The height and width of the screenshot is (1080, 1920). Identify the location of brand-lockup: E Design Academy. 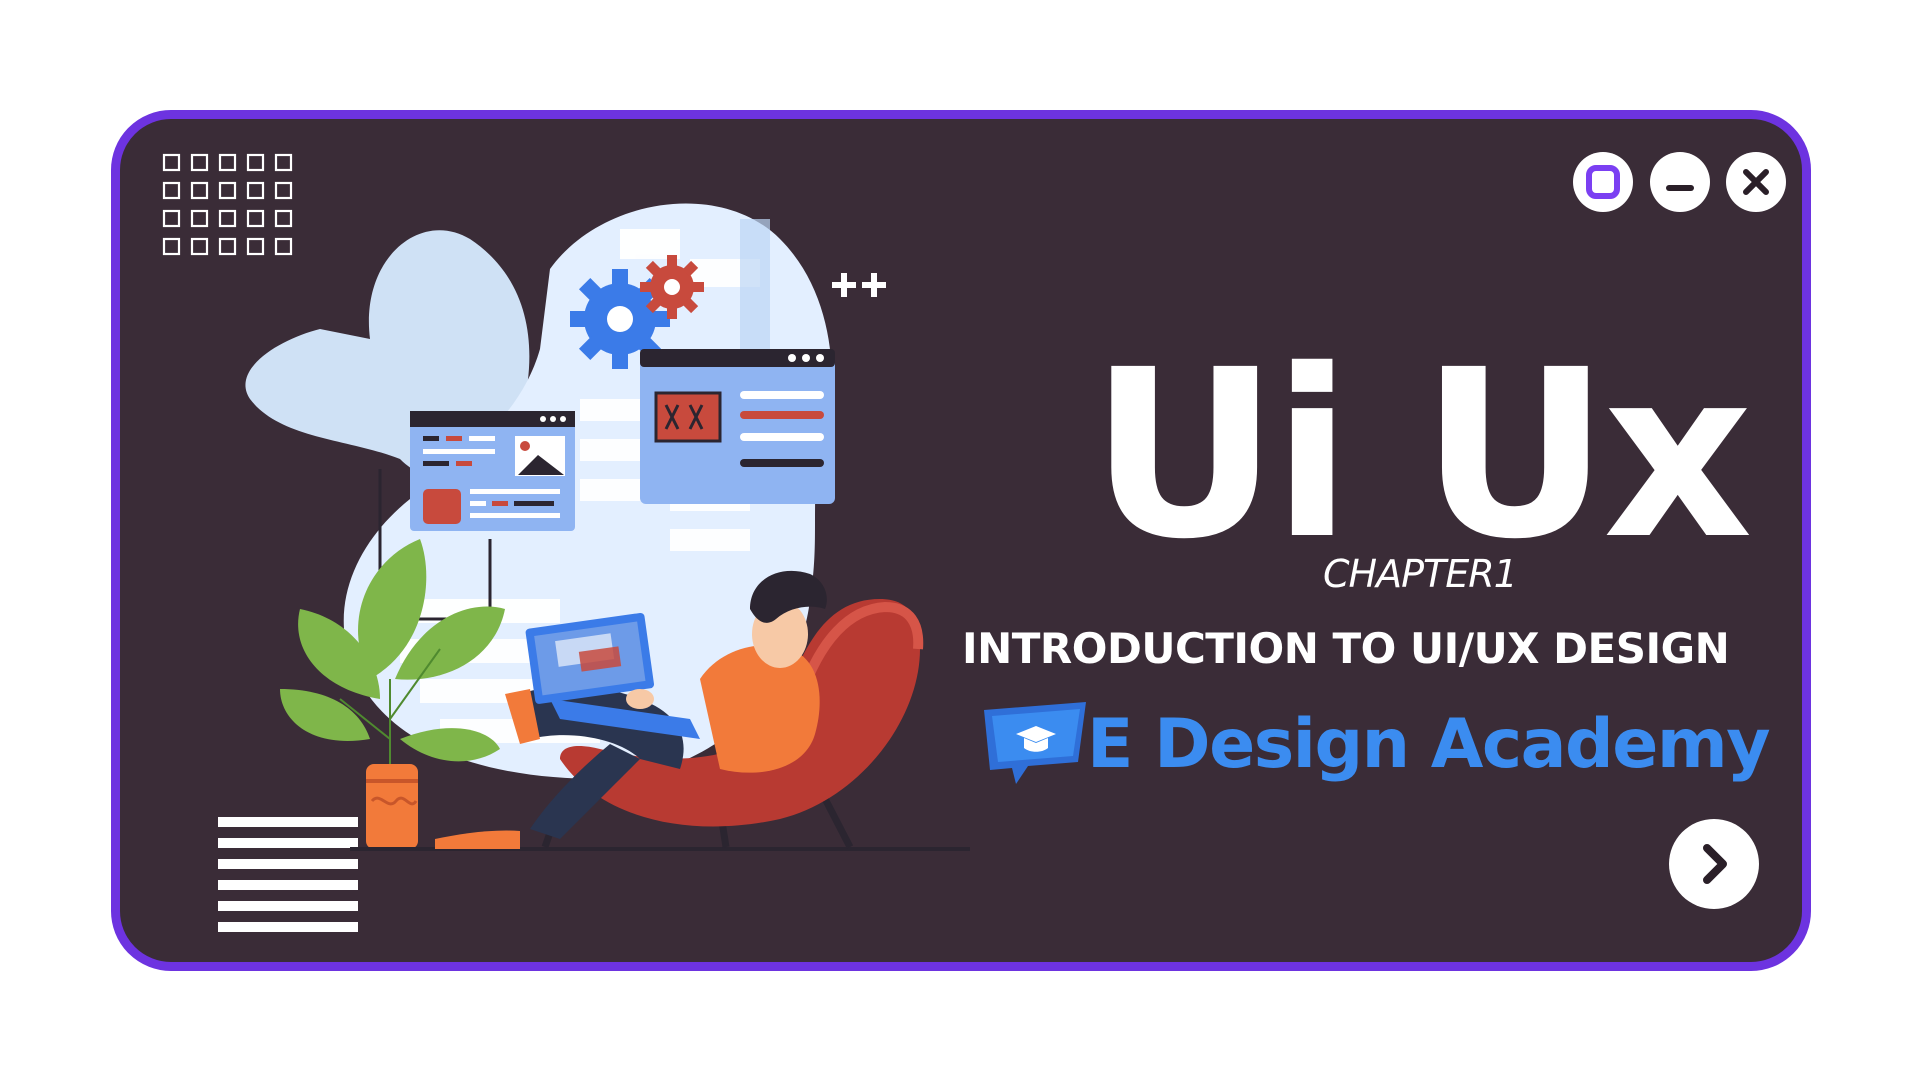
(1375, 744).